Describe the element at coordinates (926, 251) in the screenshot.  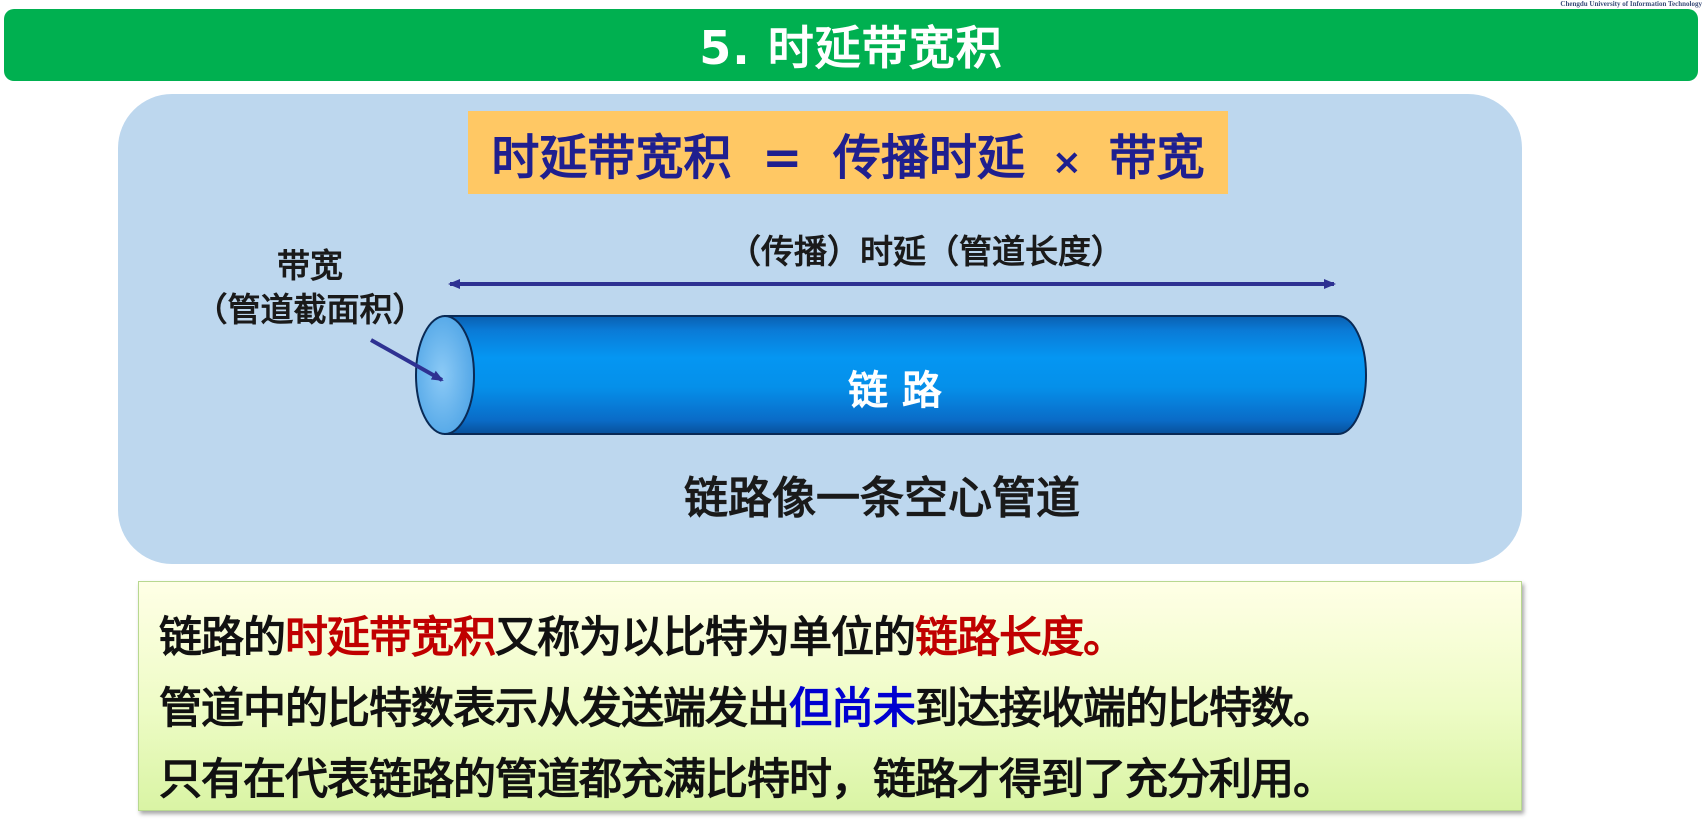
I see `delay-label: （传播）时延（管道长度）` at that location.